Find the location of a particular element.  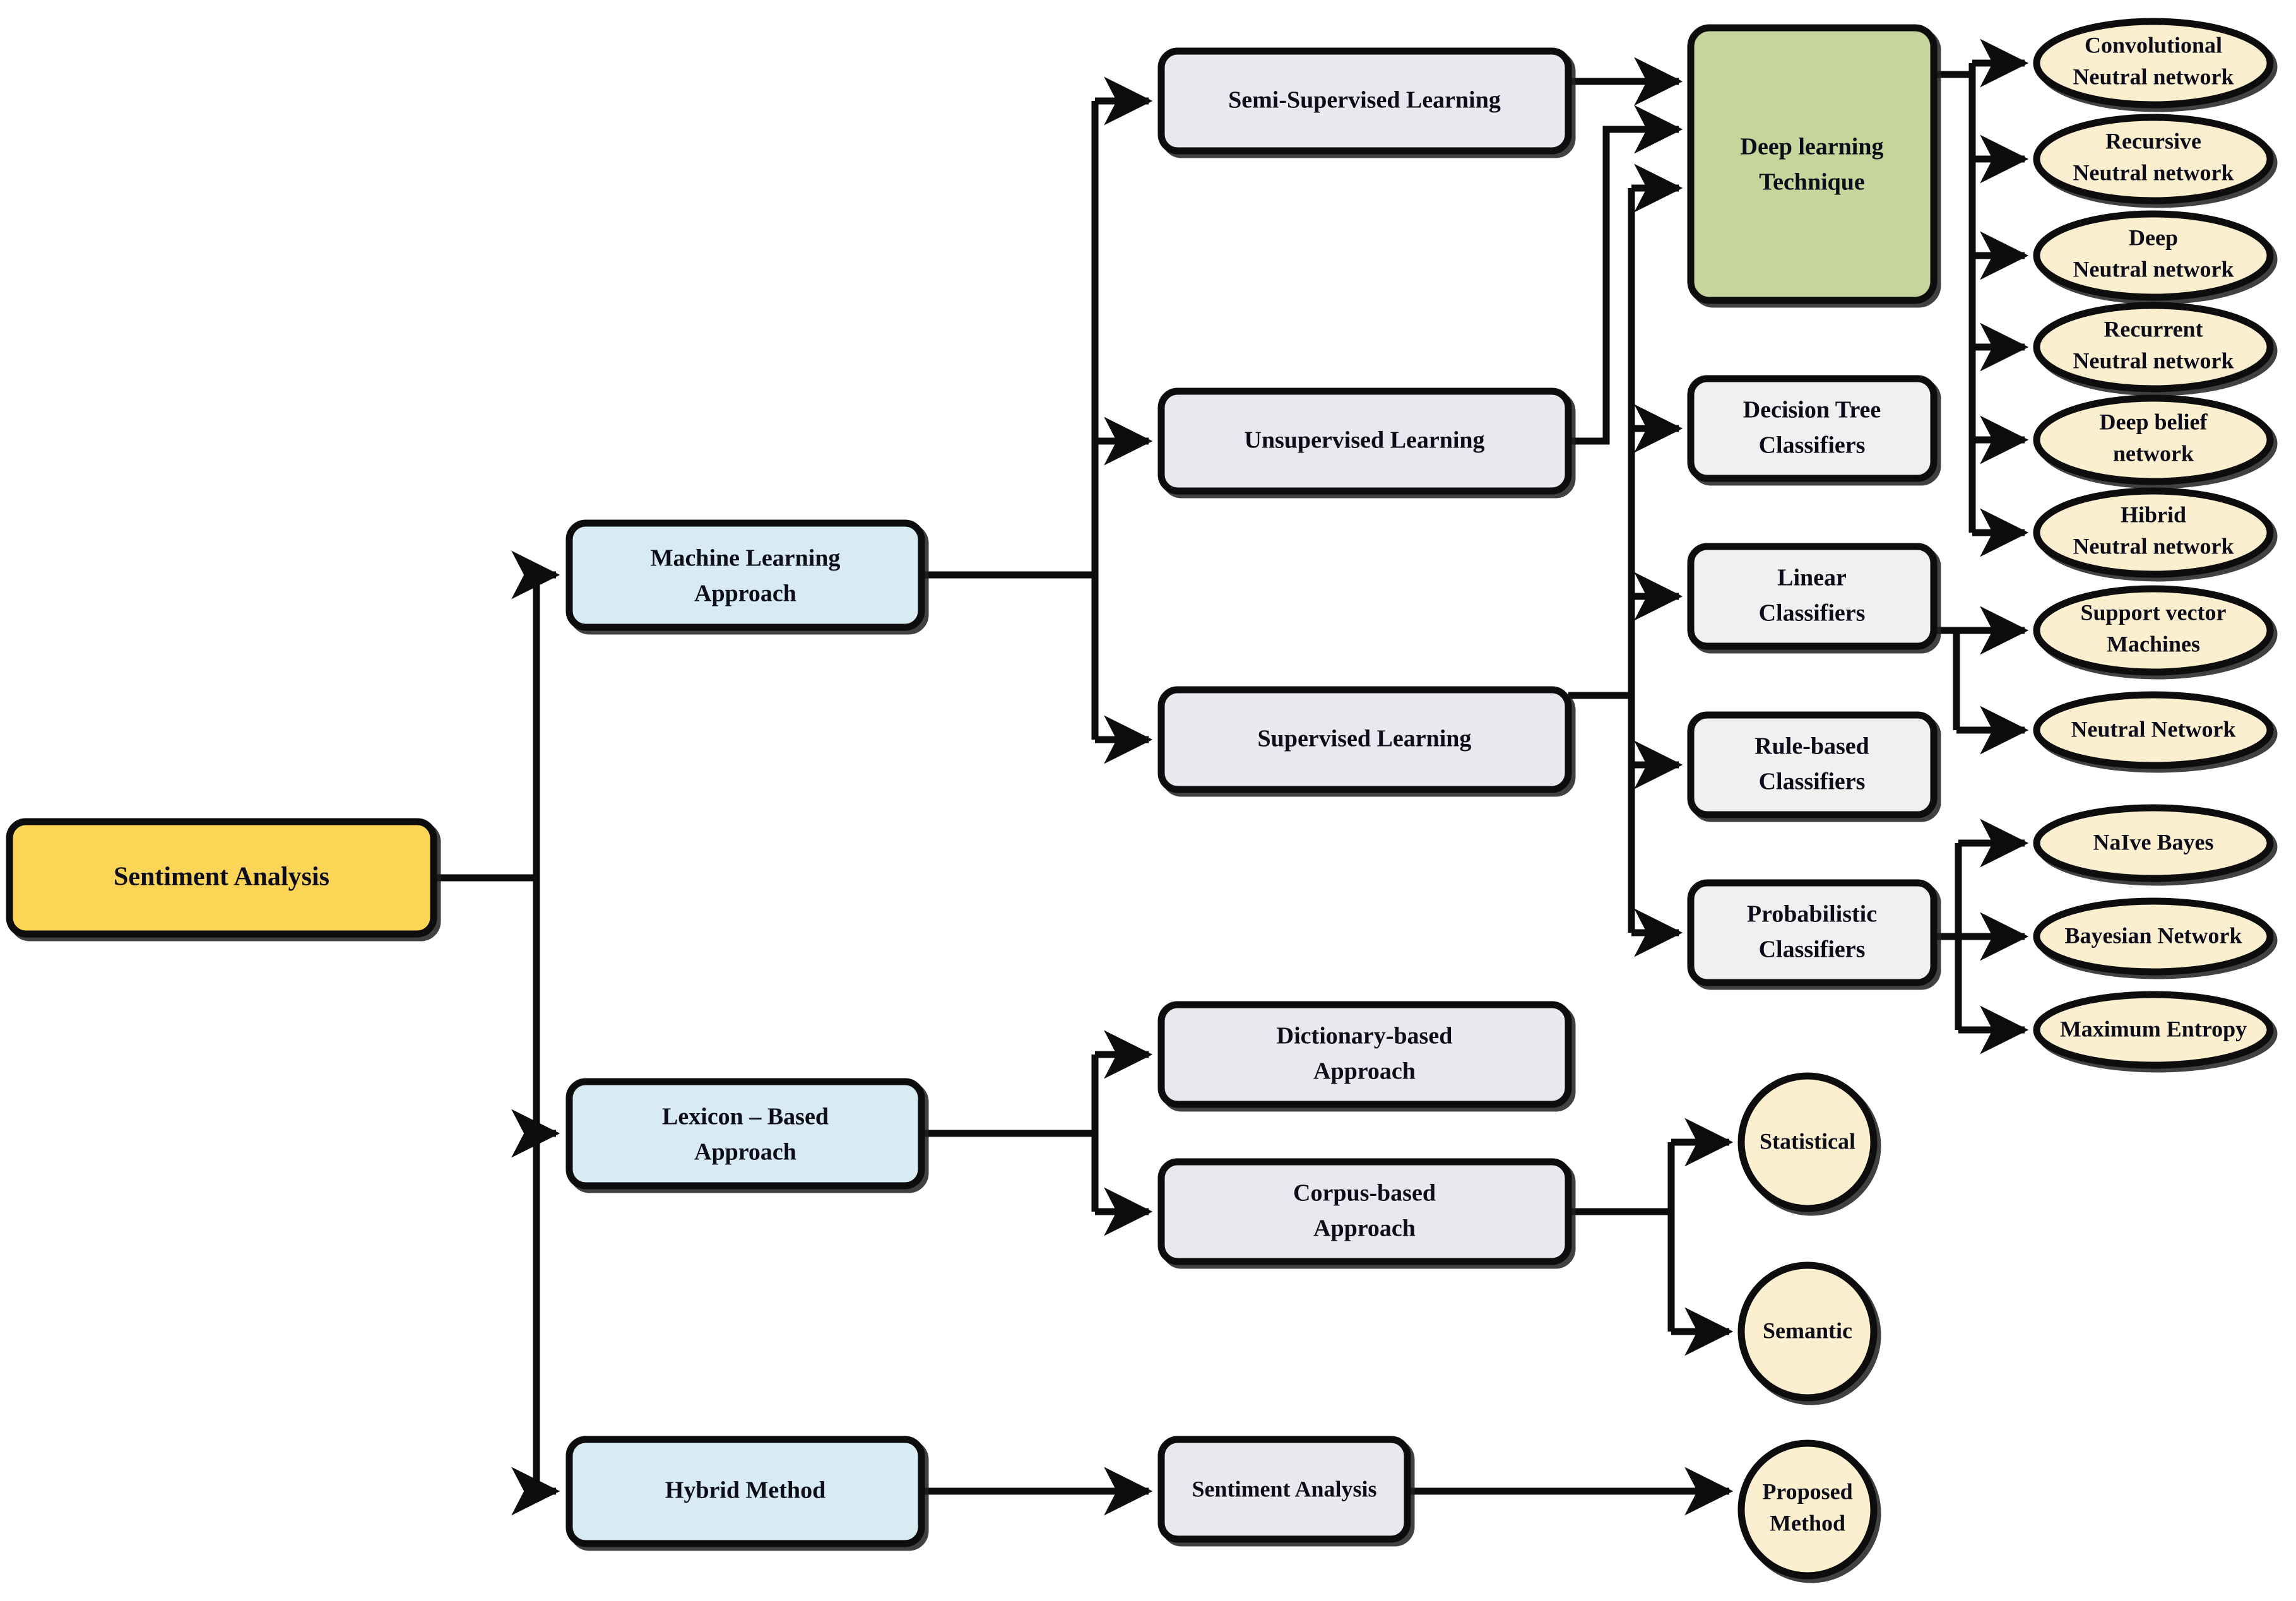

node-rule-based-classifiers: Rule-based Classifiers is located at coordinates (1812, 765).